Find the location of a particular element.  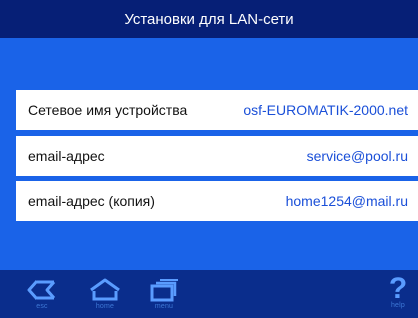

esc-button: esc is located at coordinates (42, 294).